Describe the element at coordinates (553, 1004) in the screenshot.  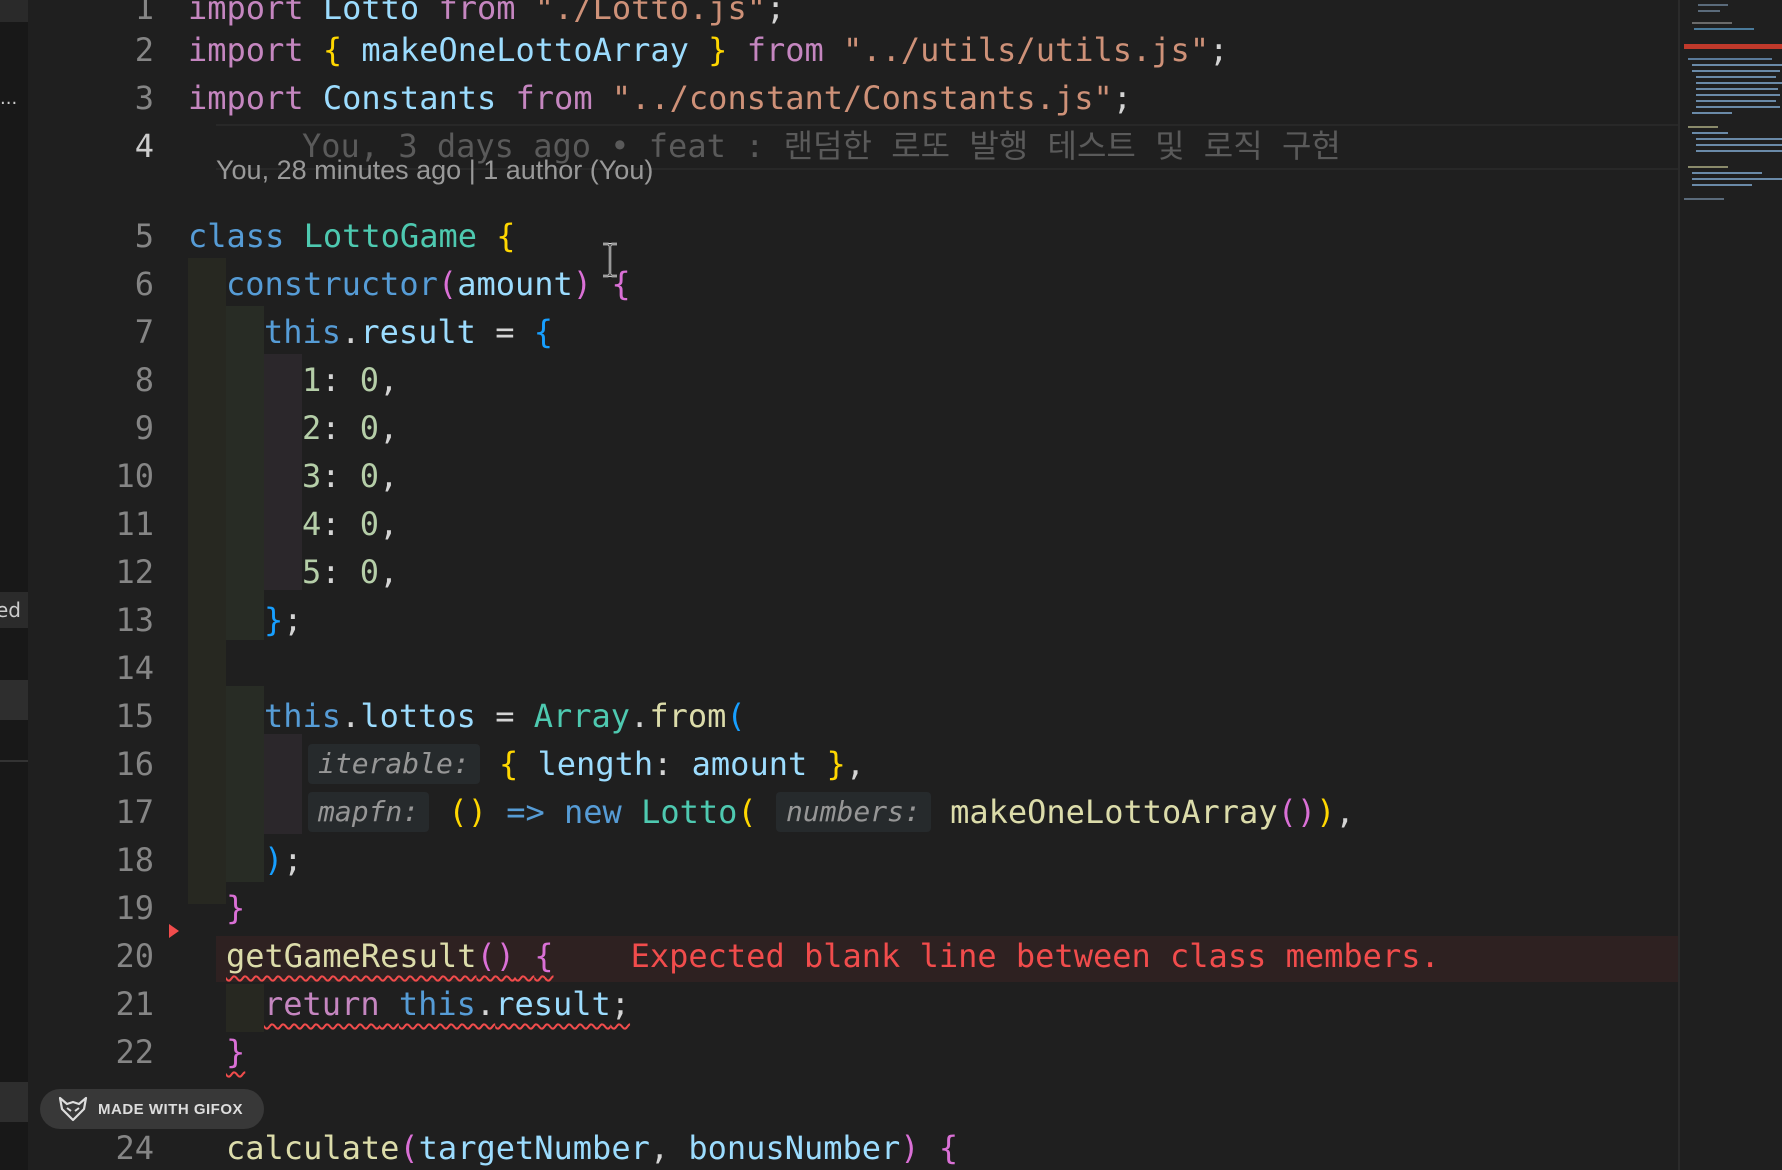
I see `token: result` at that location.